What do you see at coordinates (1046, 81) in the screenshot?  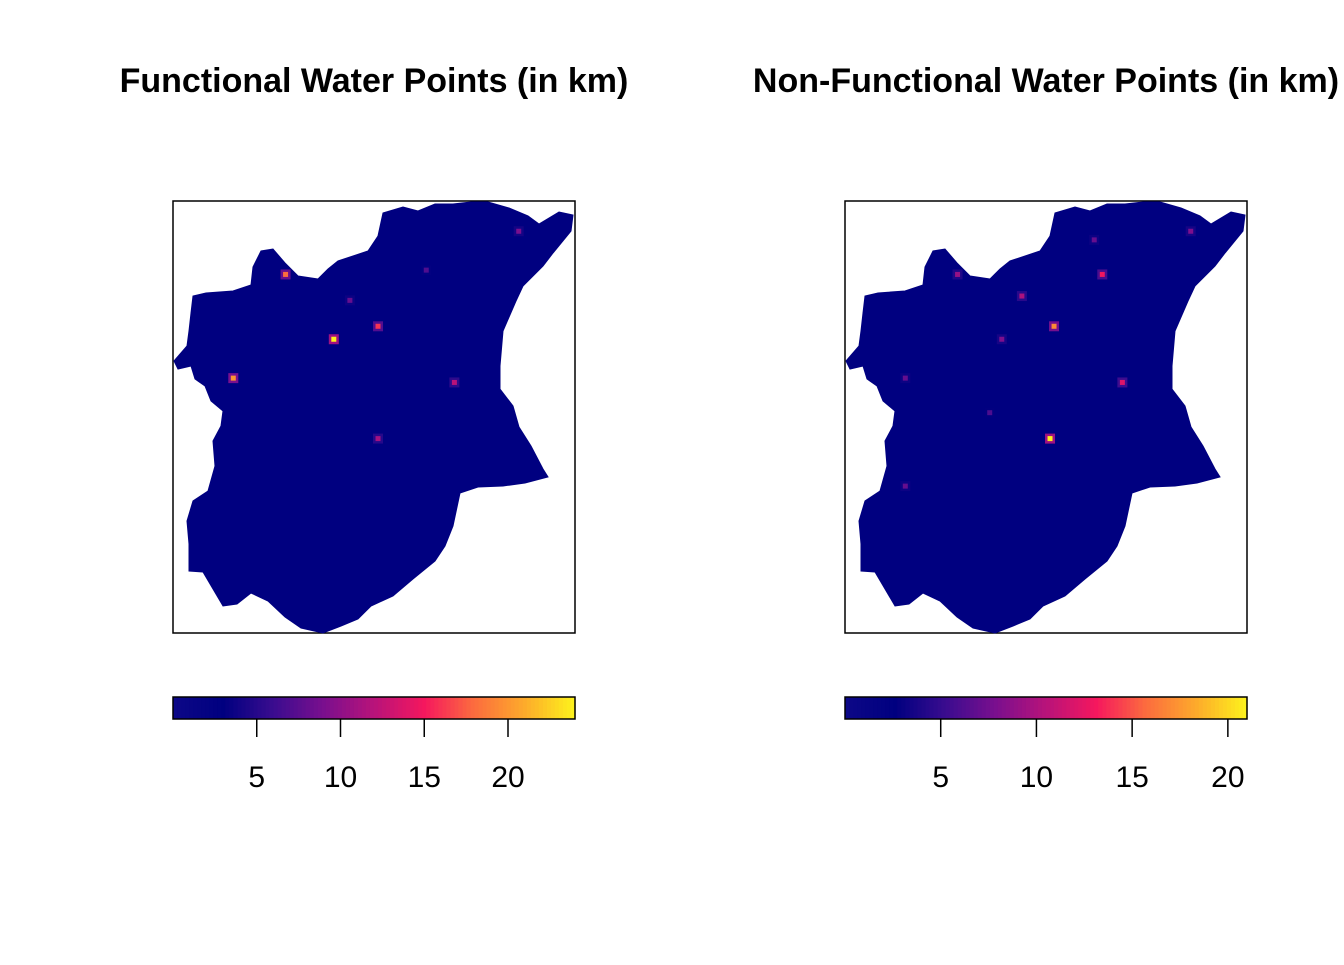 I see `panel-title: Non-Functional Water Points (in km)` at bounding box center [1046, 81].